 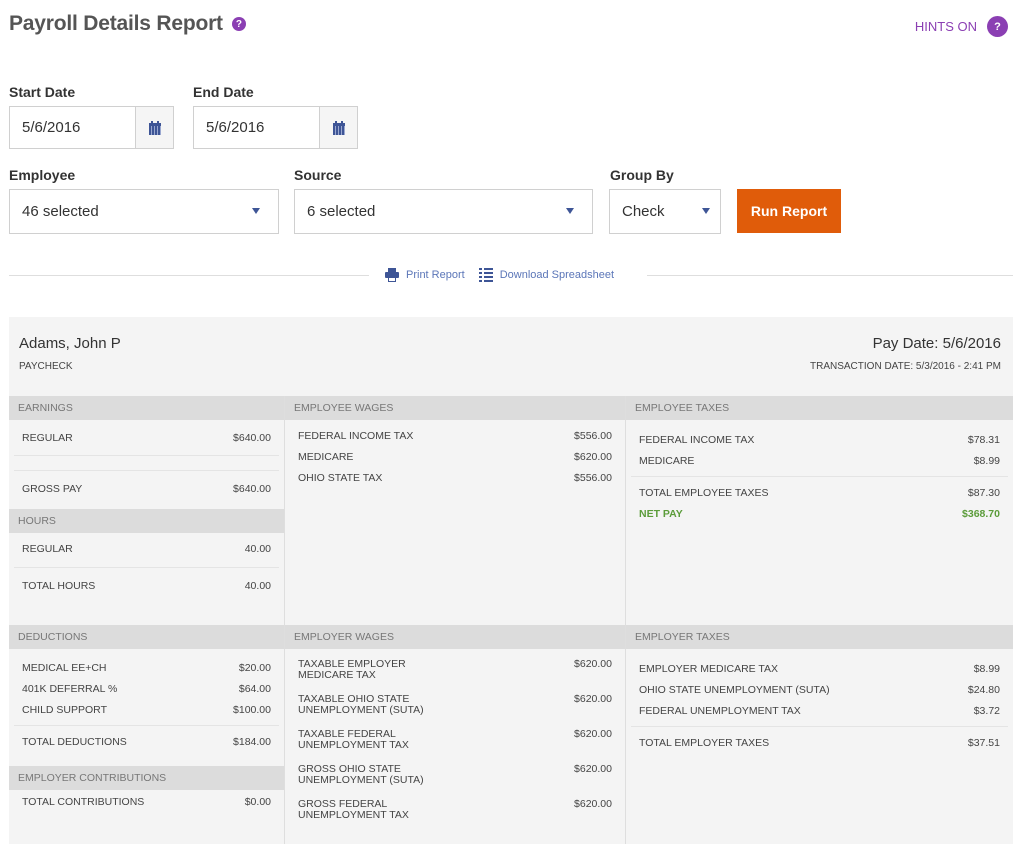 What do you see at coordinates (819, 408) in the screenshot?
I see `section-header-employee-taxes: EMPLOYEE TAXES` at bounding box center [819, 408].